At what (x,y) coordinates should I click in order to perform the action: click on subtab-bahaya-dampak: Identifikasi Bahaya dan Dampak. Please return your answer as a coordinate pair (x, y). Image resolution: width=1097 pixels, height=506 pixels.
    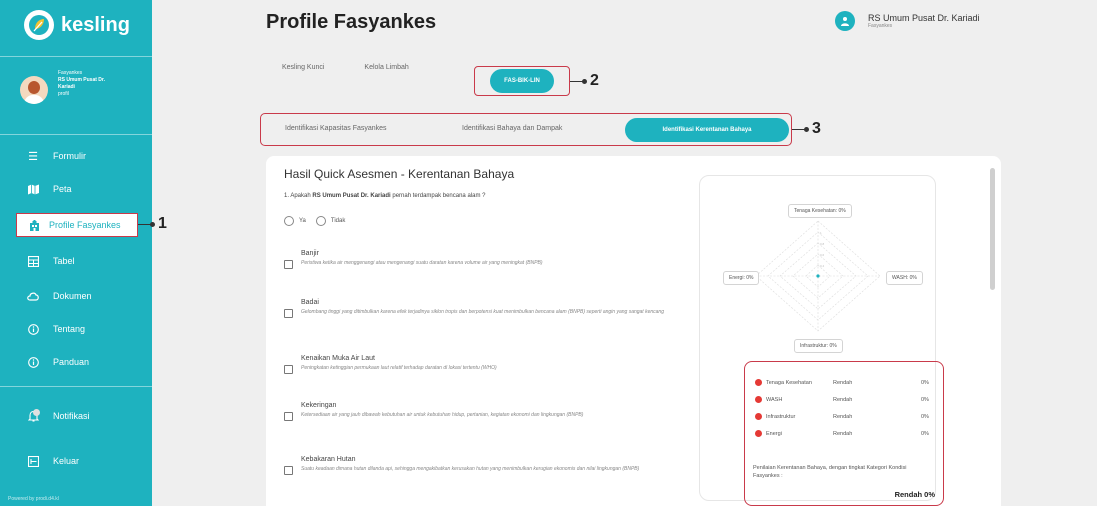
    Looking at the image, I should click on (512, 128).